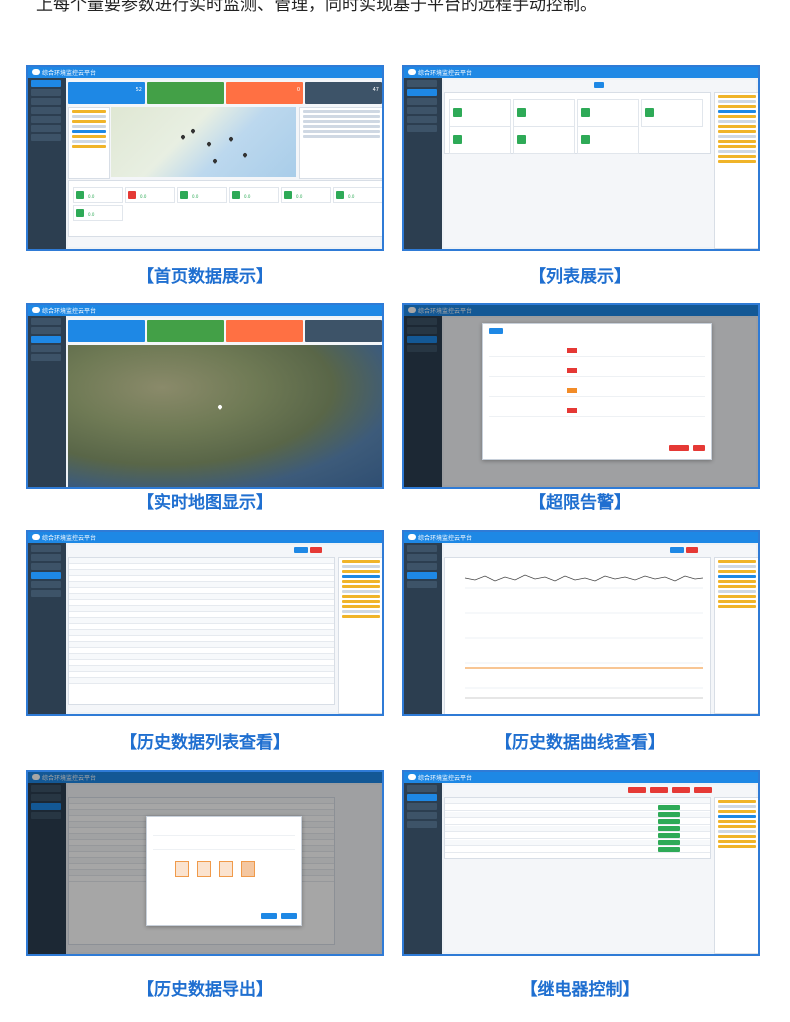 The height and width of the screenshot is (1022, 790). Describe the element at coordinates (225, 416) in the screenshot. I see `satellite-map` at that location.